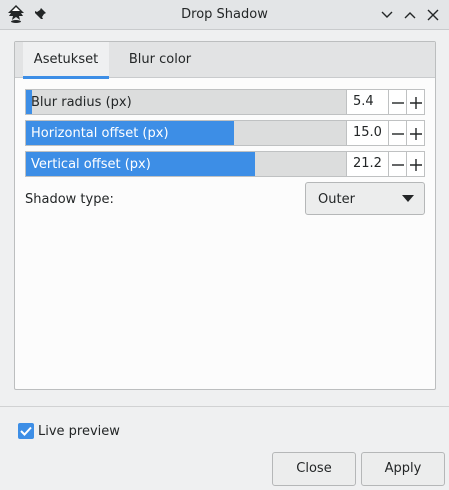 Image resolution: width=449 pixels, height=490 pixels. I want to click on shadow-type-value: Outer, so click(336, 199).